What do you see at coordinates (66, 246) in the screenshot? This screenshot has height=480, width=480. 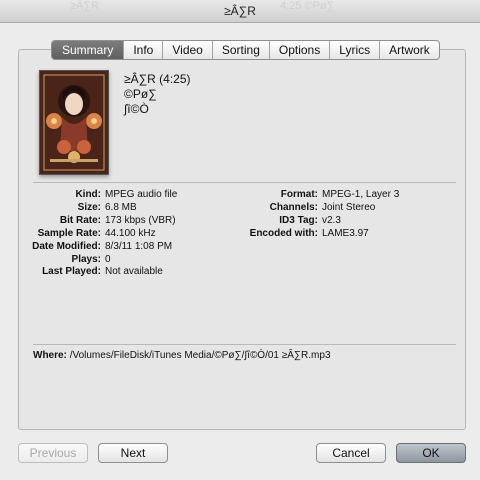 I see `detail-label: Date Modified:` at bounding box center [66, 246].